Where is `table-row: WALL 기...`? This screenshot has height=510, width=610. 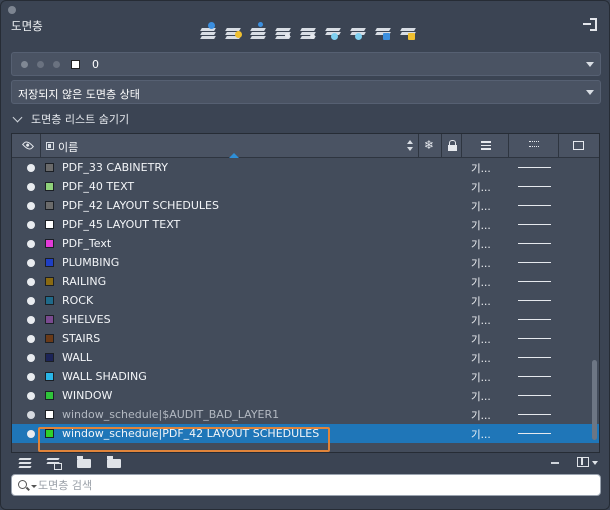 table-row: WALL 기... is located at coordinates (305, 357).